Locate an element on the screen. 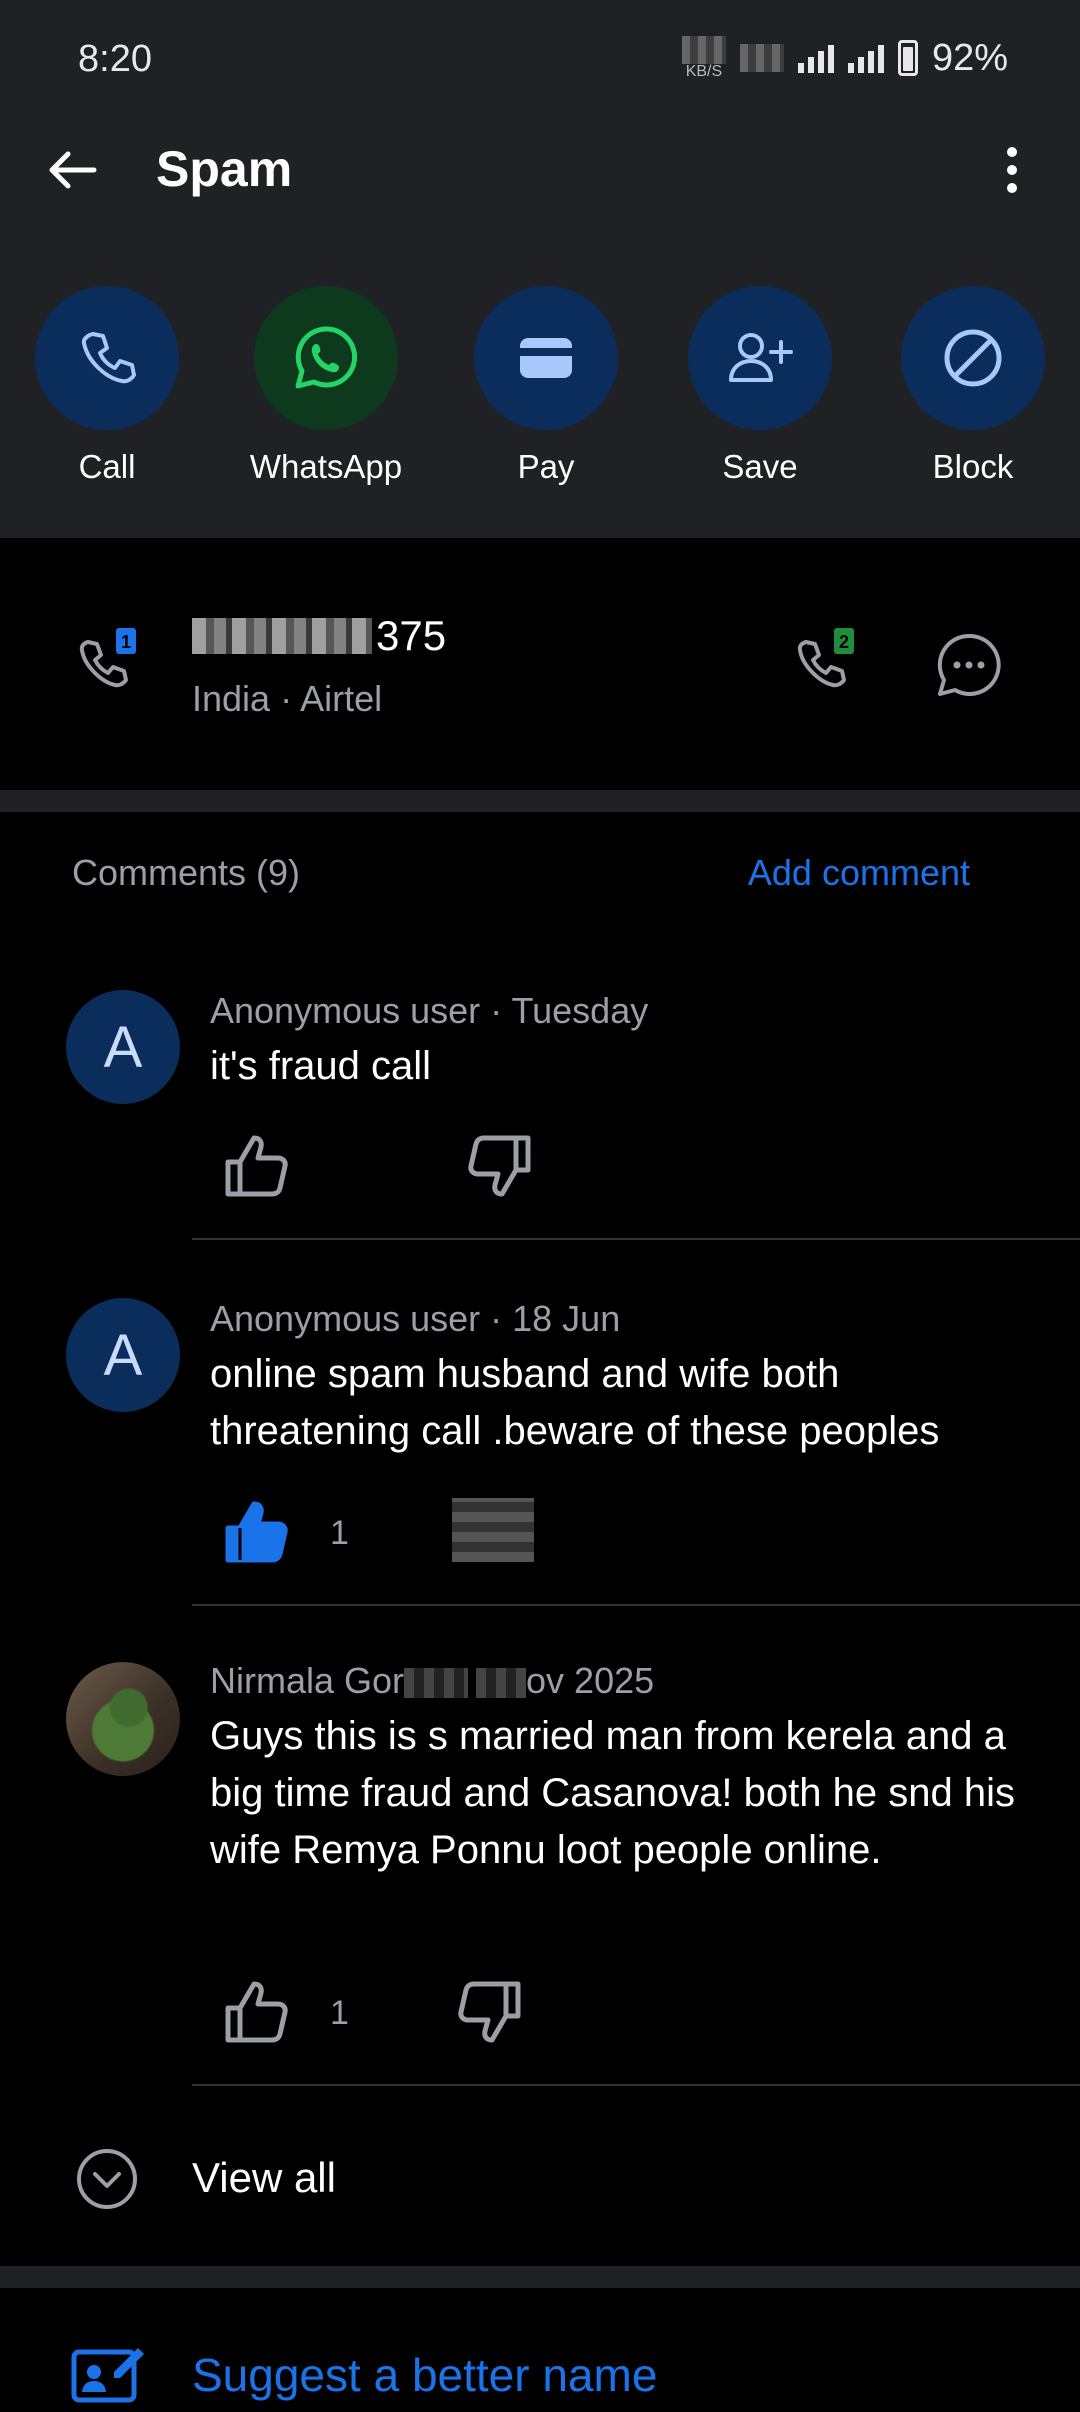 The image size is (1080, 2412). suggest-name-button: Suggest a better name is located at coordinates (540, 2371).